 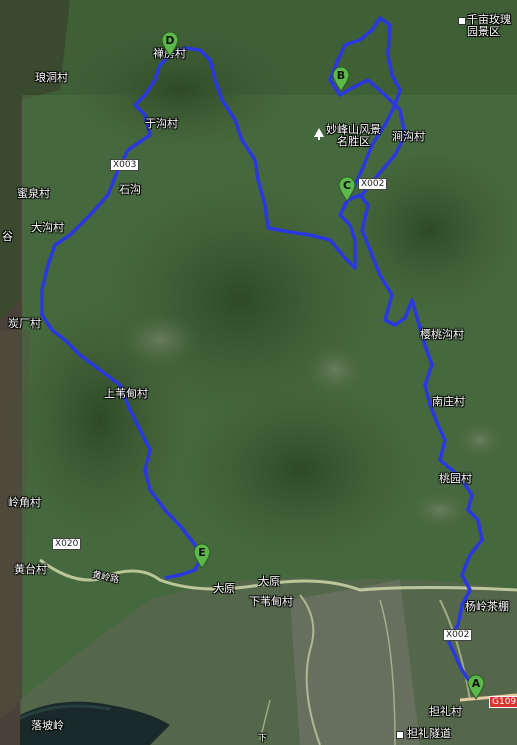 What do you see at coordinates (7, 236) in the screenshot?
I see `label-gu: 谷` at bounding box center [7, 236].